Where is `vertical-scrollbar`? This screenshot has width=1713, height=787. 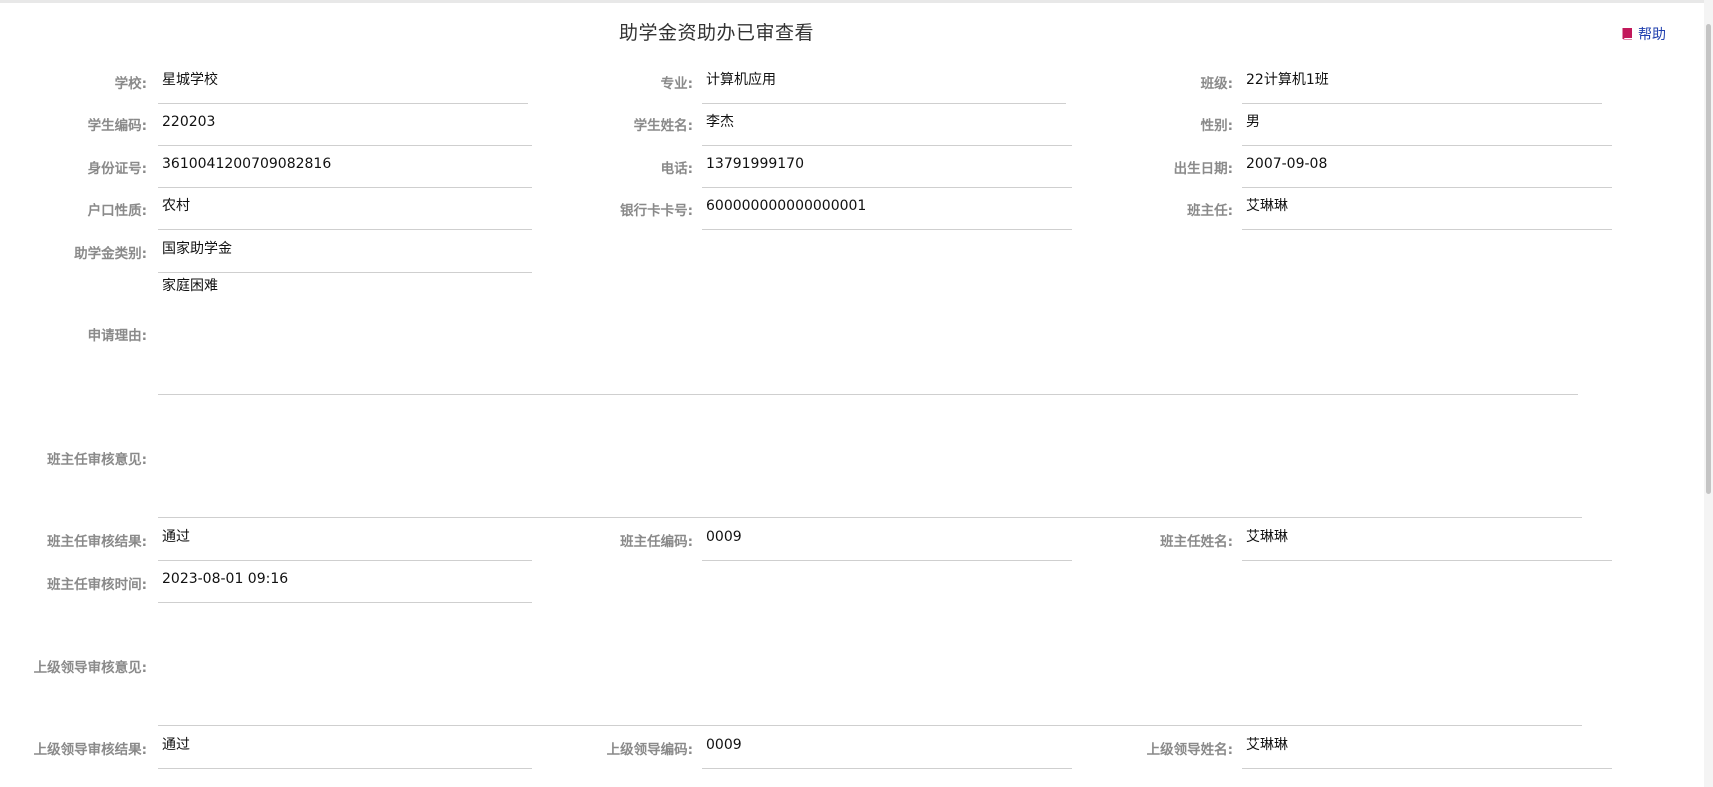
vertical-scrollbar is located at coordinates (1708, 393).